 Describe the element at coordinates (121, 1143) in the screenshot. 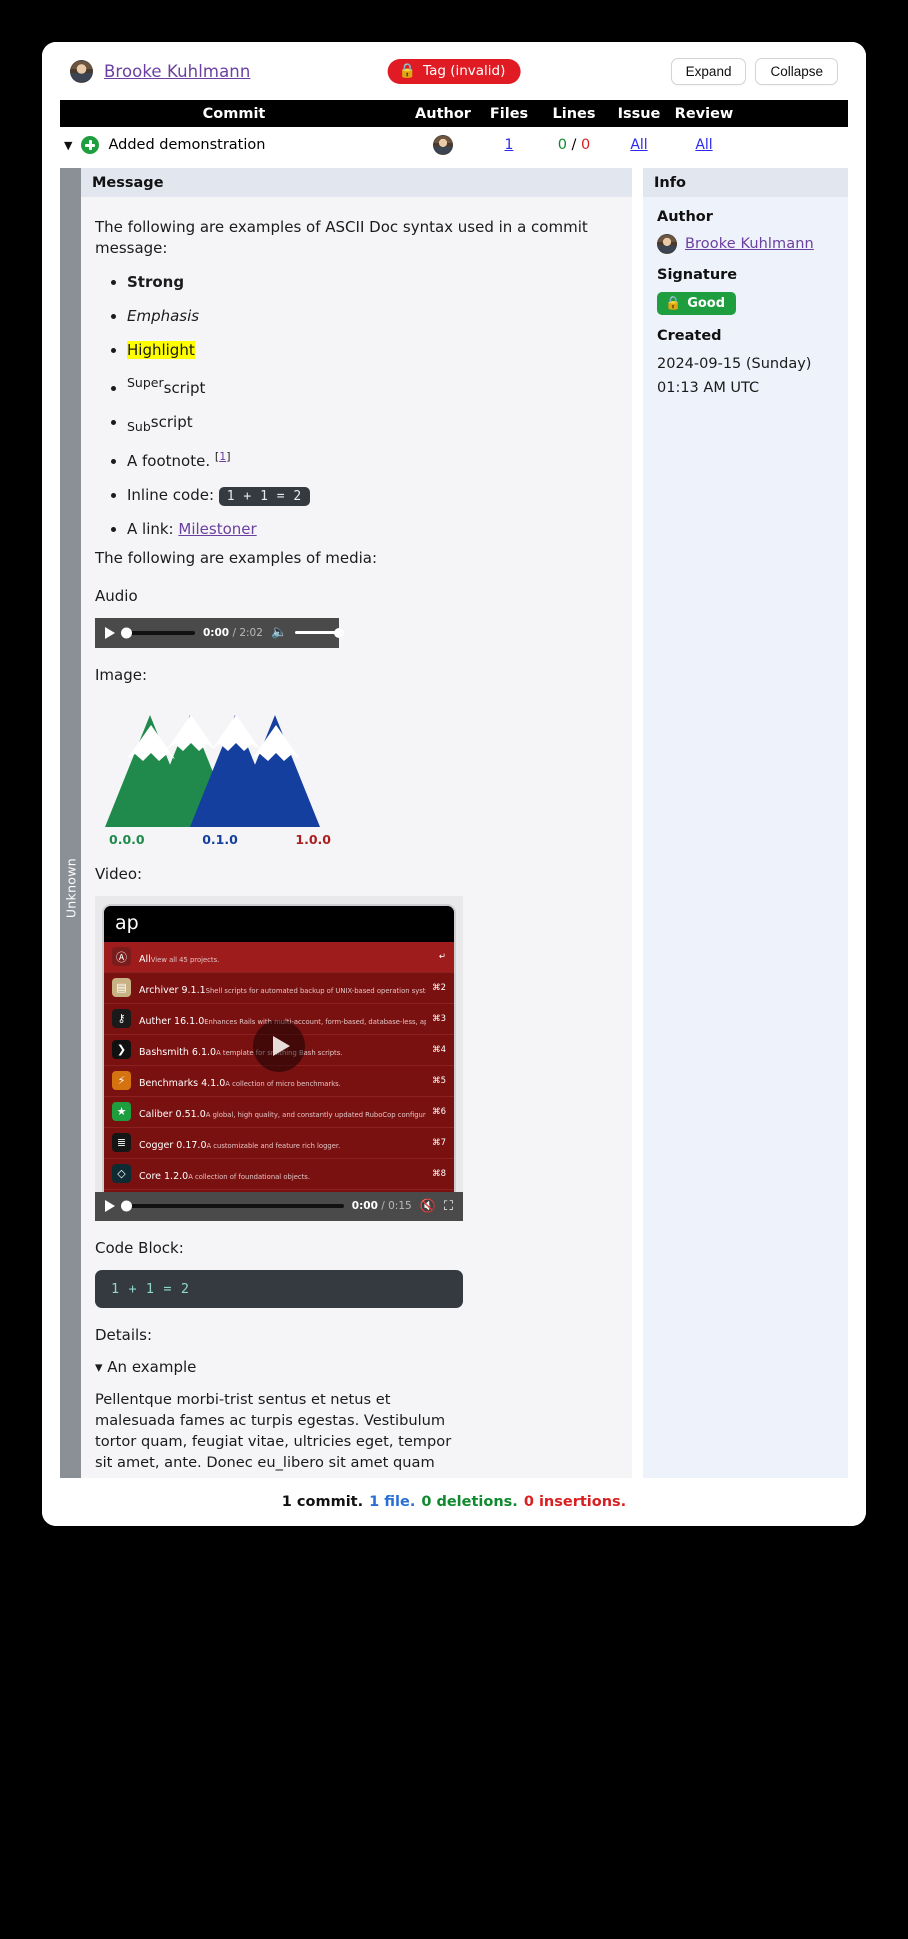

I see `project-icon: ≣` at that location.